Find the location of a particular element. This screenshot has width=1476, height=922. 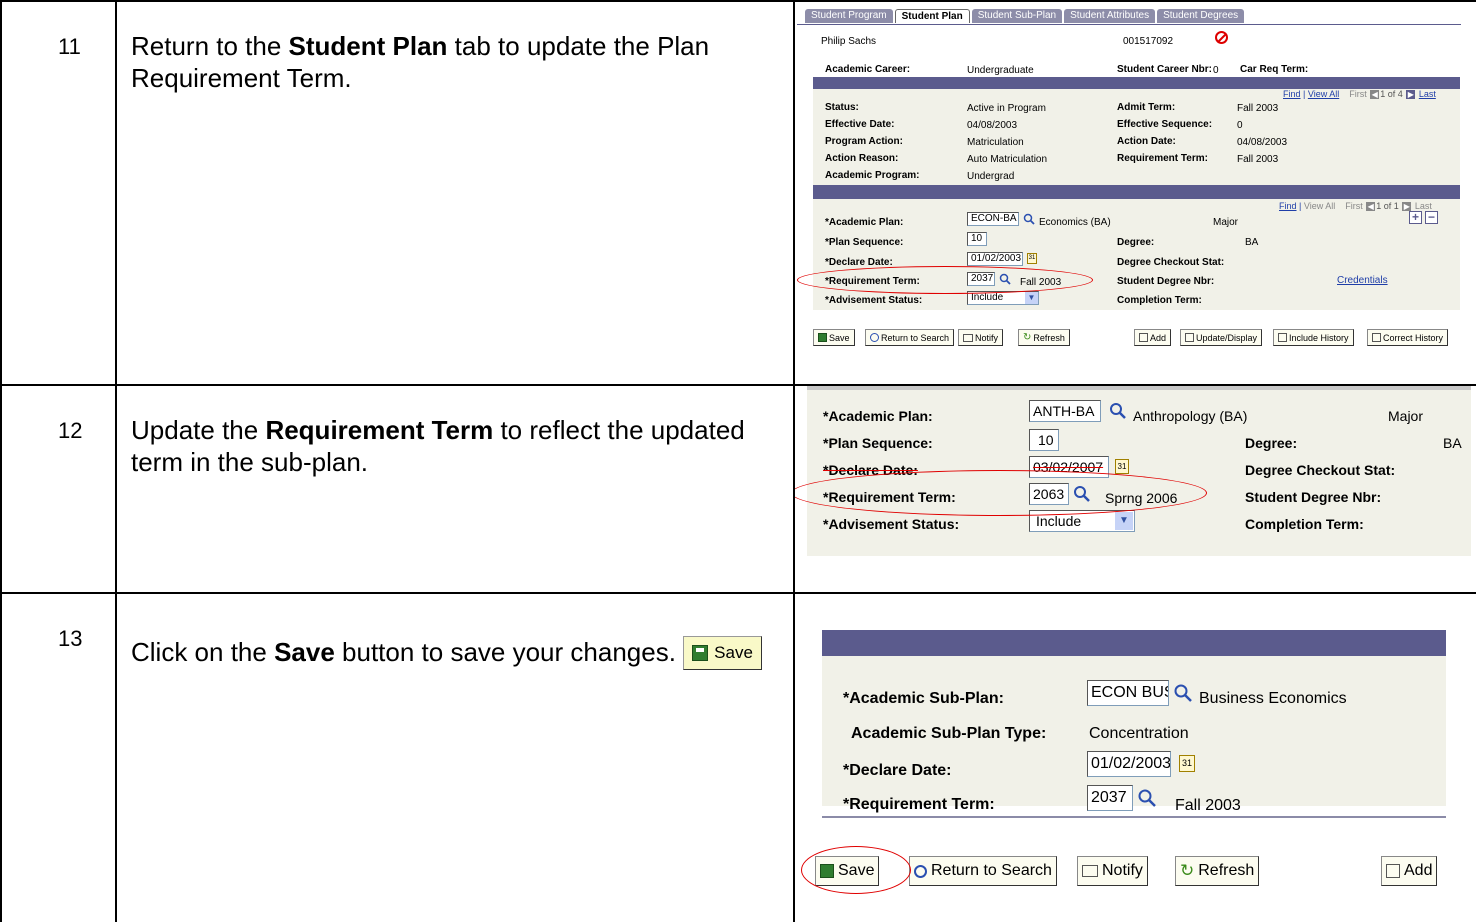

academic-plan-input: ECON-BA is located at coordinates (993, 219).